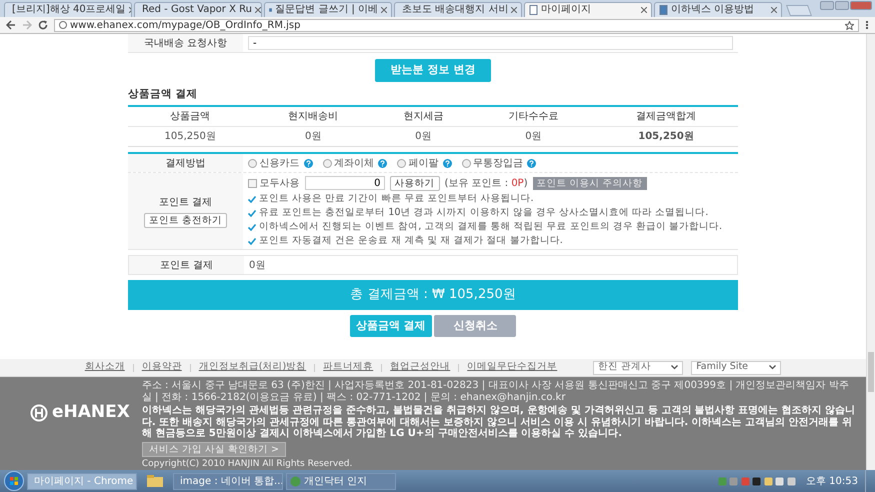 This screenshot has width=875, height=492. What do you see at coordinates (68, 9) in the screenshot?
I see `browser-tab: [브리지]해상 40프로세일` at bounding box center [68, 9].